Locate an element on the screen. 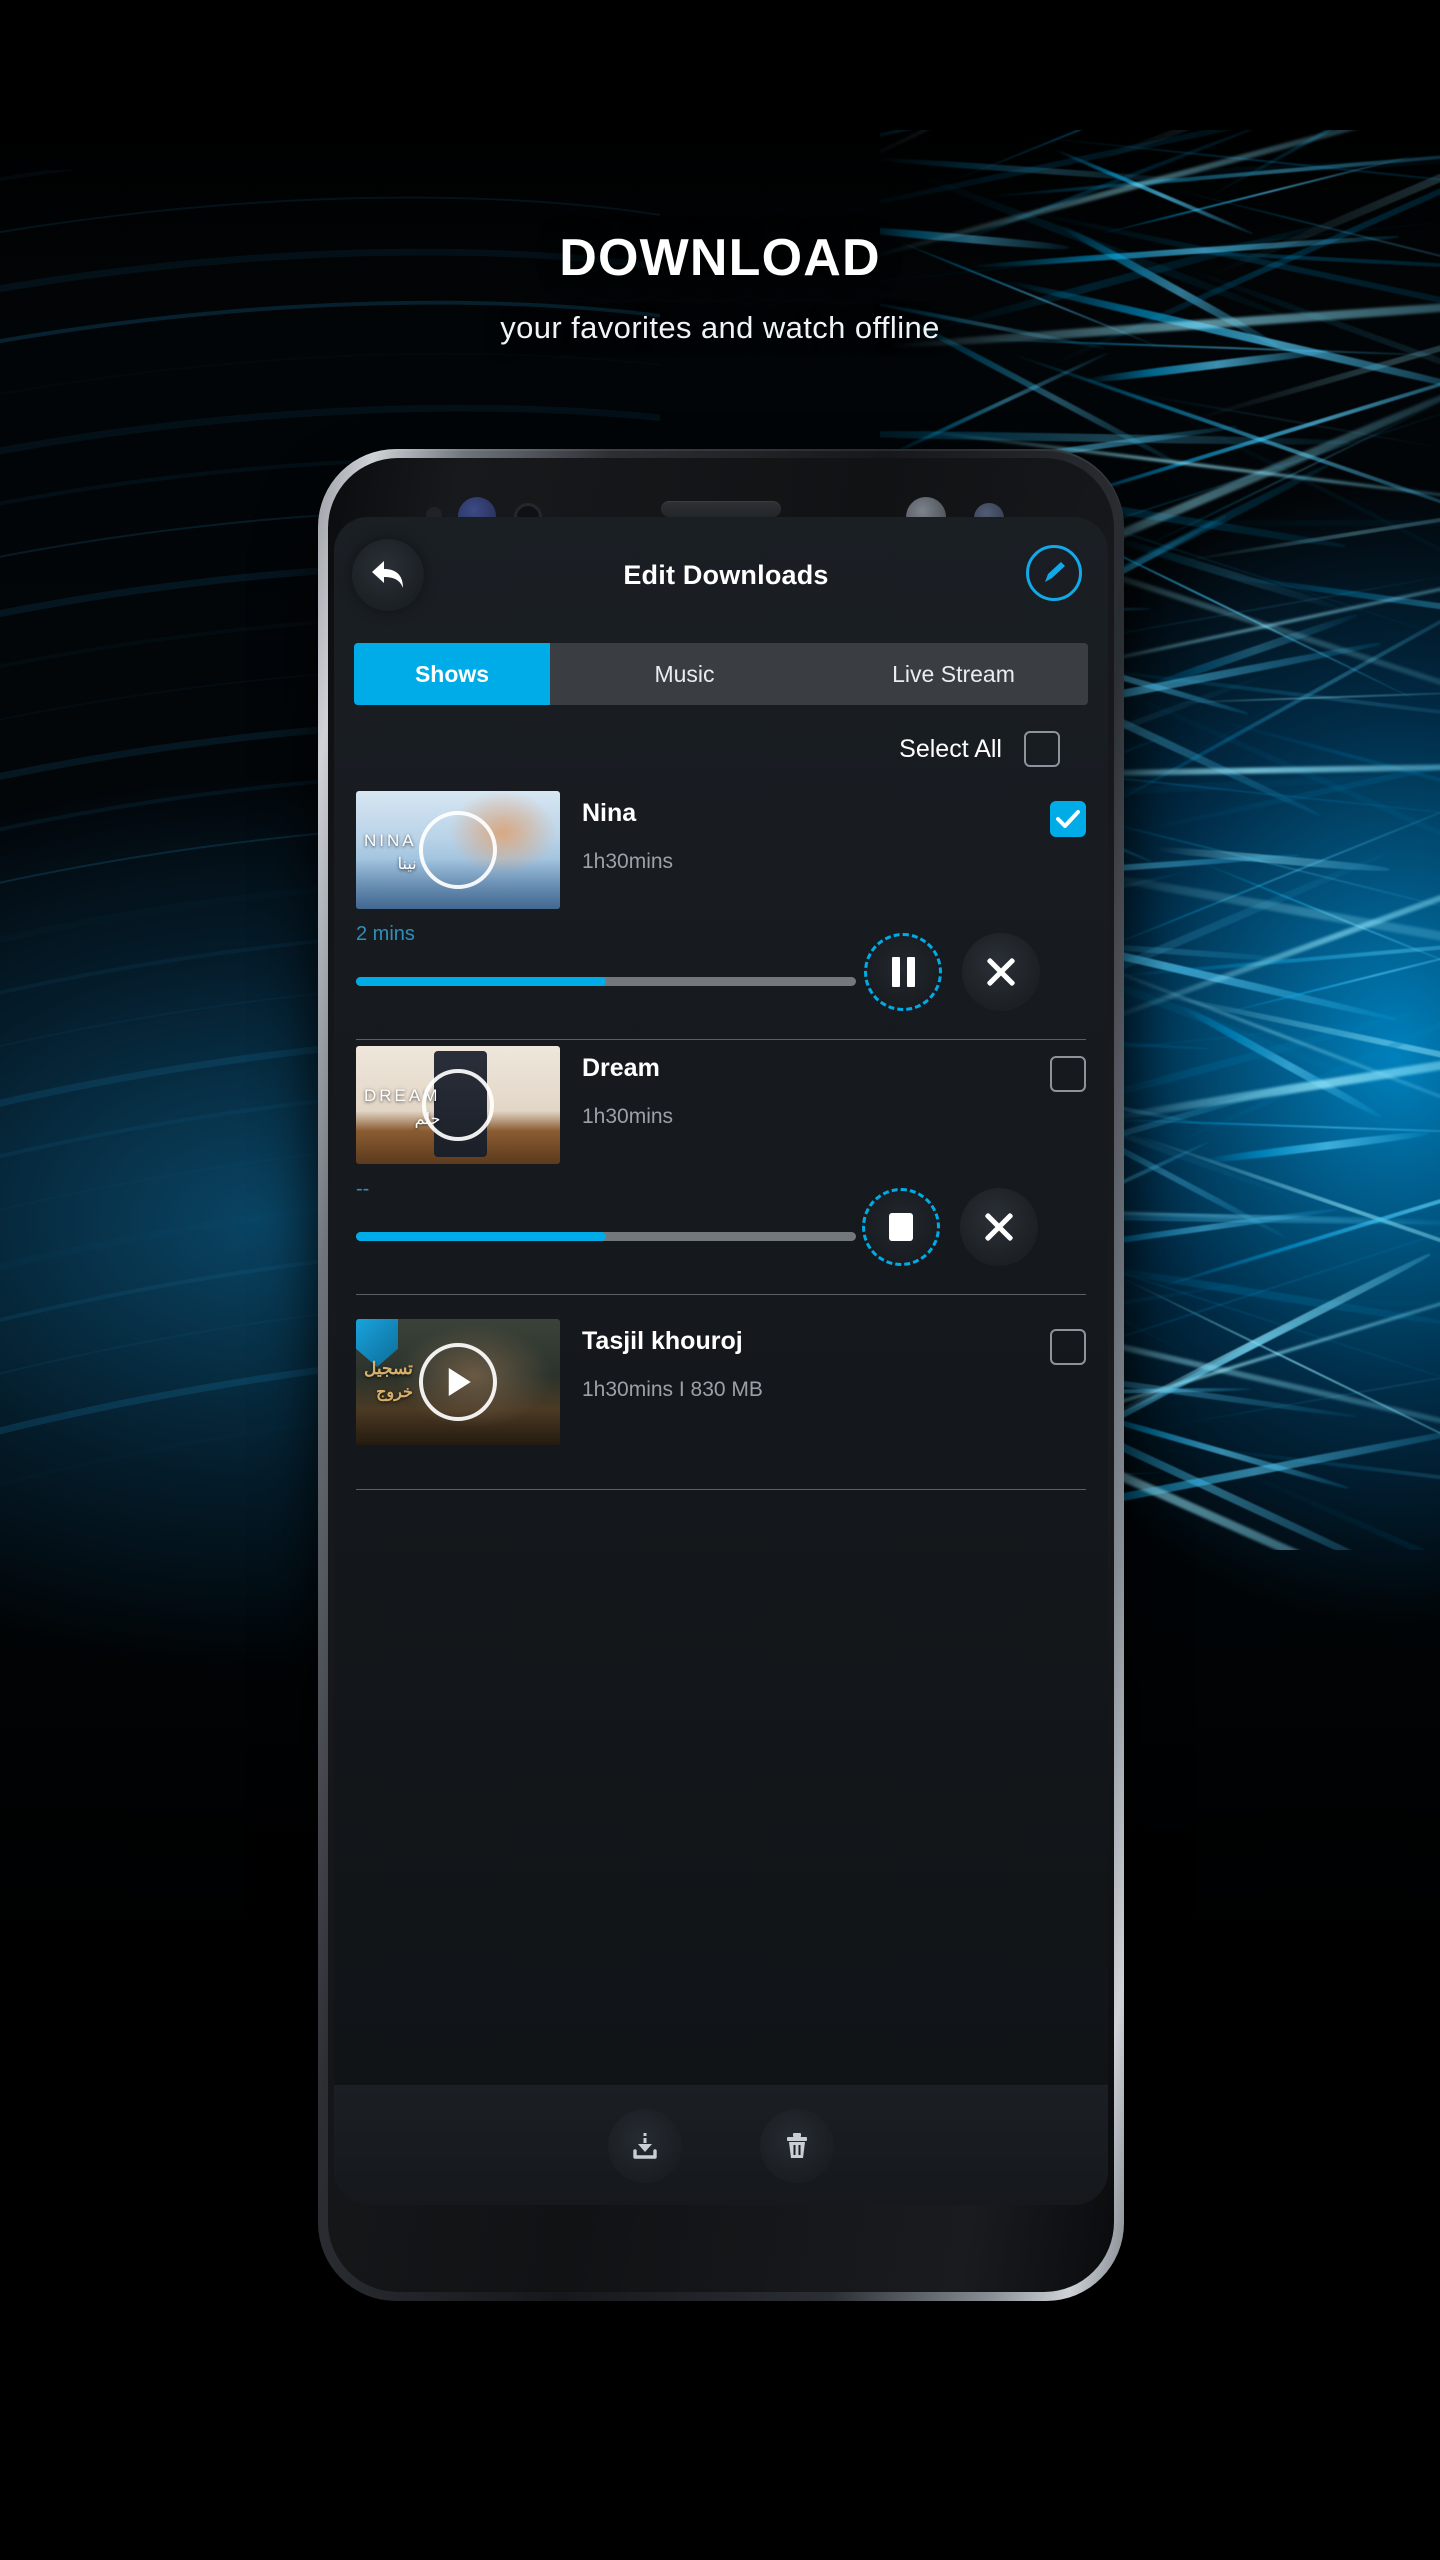  list-divider is located at coordinates (721, 1489).